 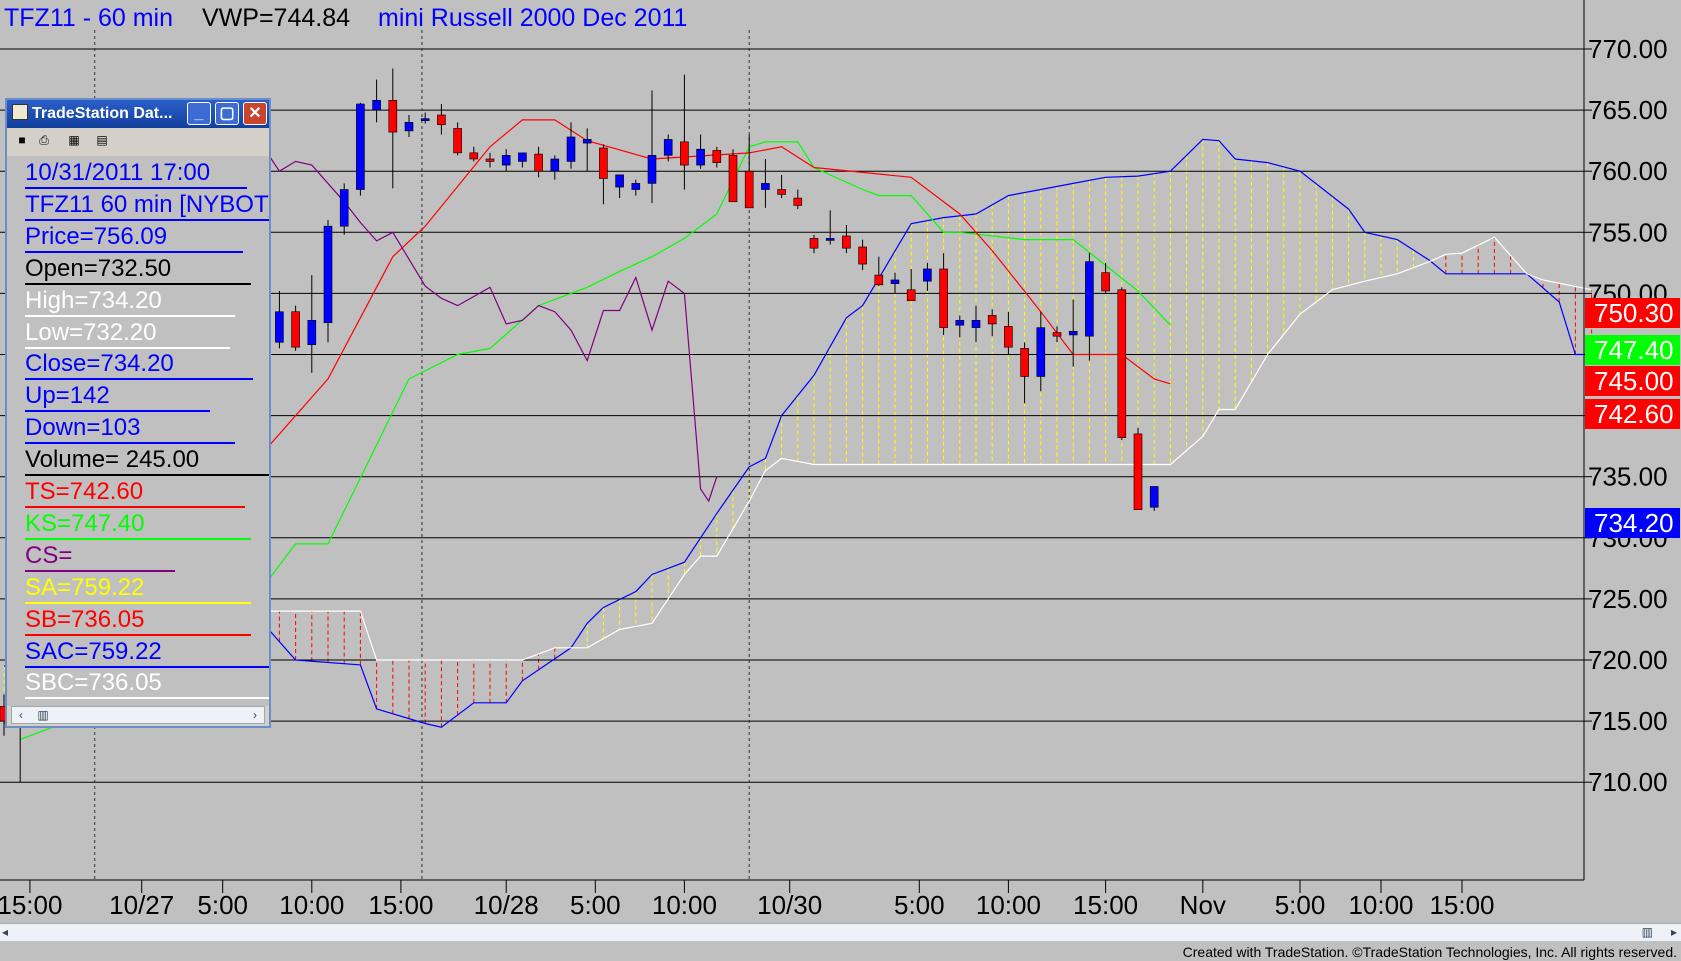 I want to click on data-field: TS=742.60, so click(x=135, y=493).